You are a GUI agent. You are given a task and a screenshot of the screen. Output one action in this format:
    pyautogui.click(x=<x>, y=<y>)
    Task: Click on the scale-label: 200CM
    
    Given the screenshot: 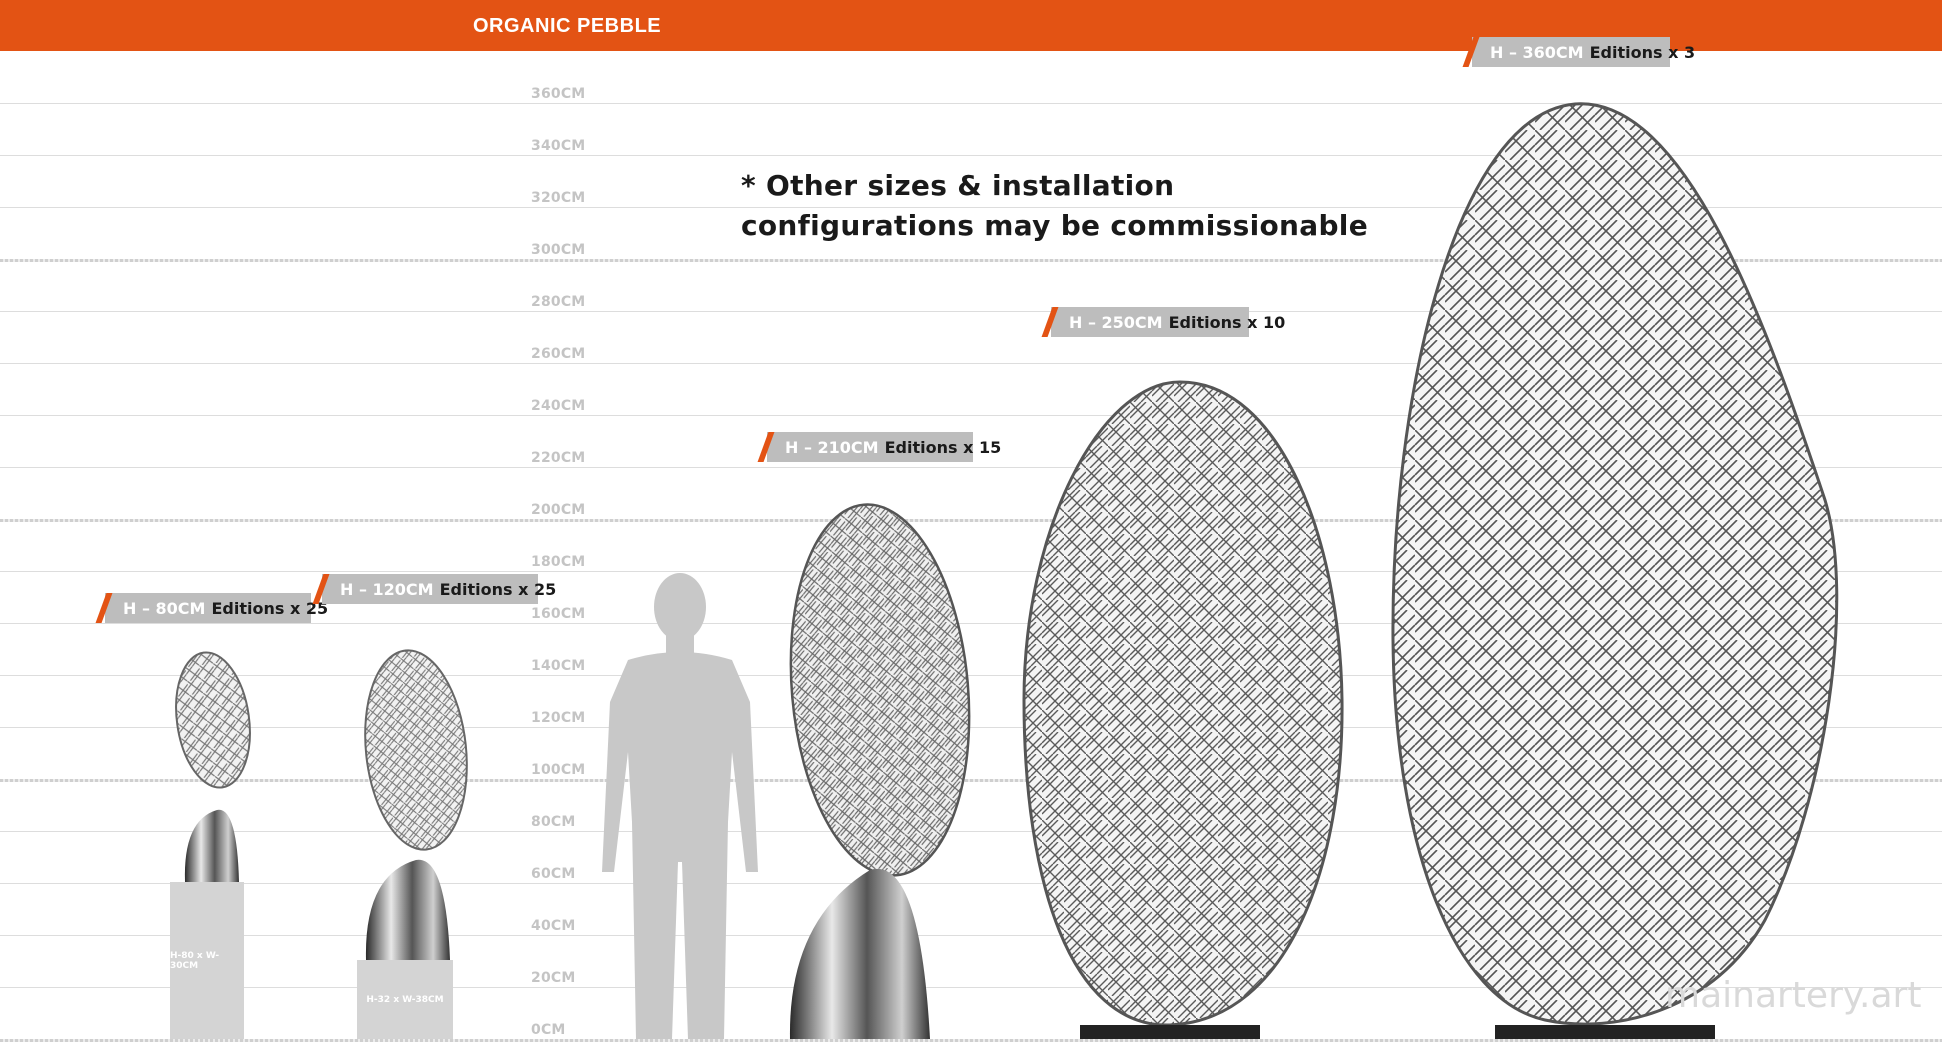 What is the action you would take?
    pyautogui.click(x=558, y=510)
    